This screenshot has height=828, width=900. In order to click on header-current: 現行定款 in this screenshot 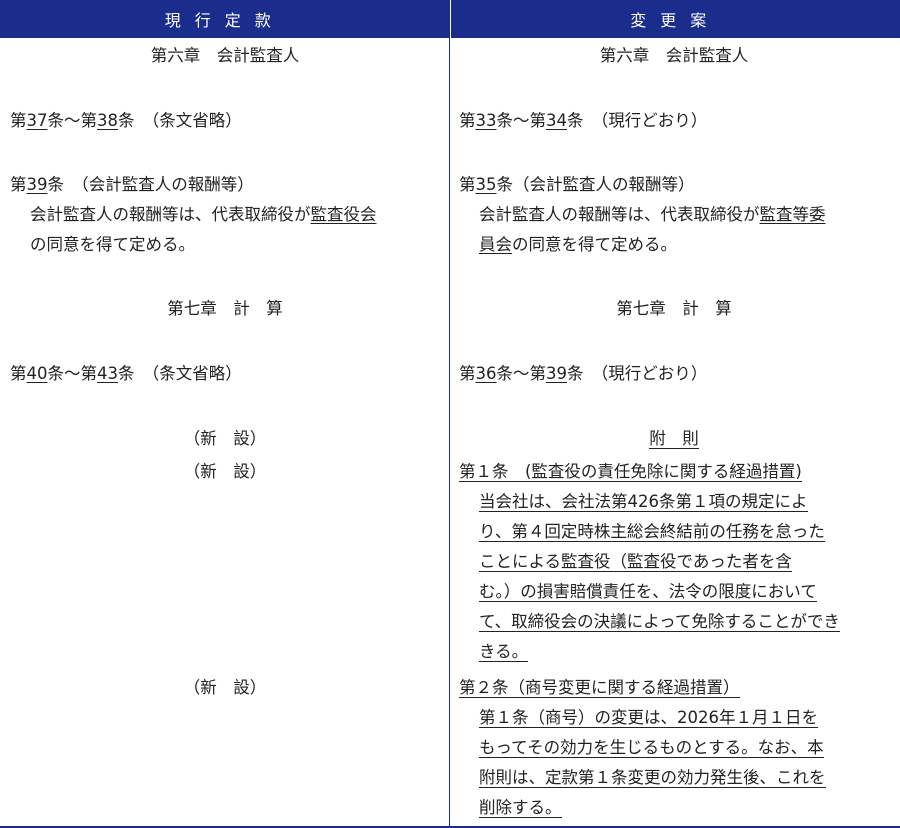, I will do `click(225, 19)`.